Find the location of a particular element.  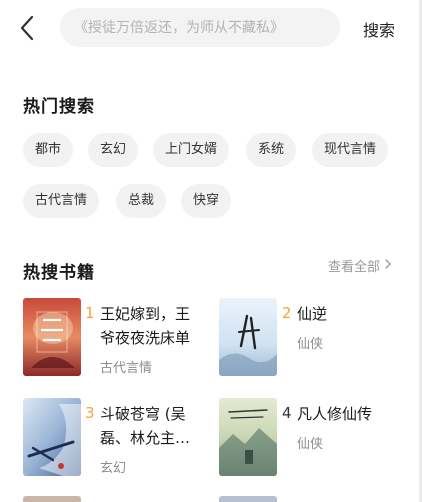

search-input is located at coordinates (200, 27).